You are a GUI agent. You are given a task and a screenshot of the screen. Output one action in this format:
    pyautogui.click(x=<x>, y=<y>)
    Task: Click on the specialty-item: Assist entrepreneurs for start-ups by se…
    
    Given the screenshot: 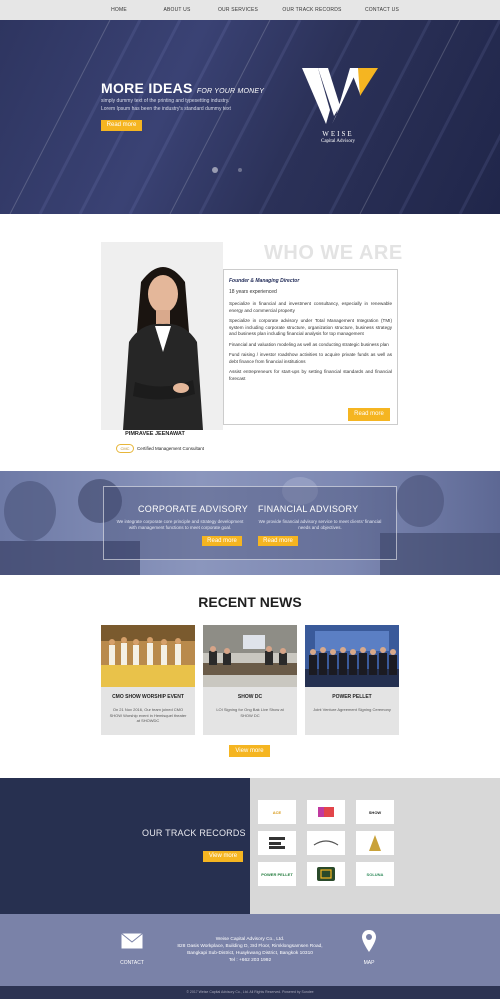 What is the action you would take?
    pyautogui.click(x=310, y=375)
    